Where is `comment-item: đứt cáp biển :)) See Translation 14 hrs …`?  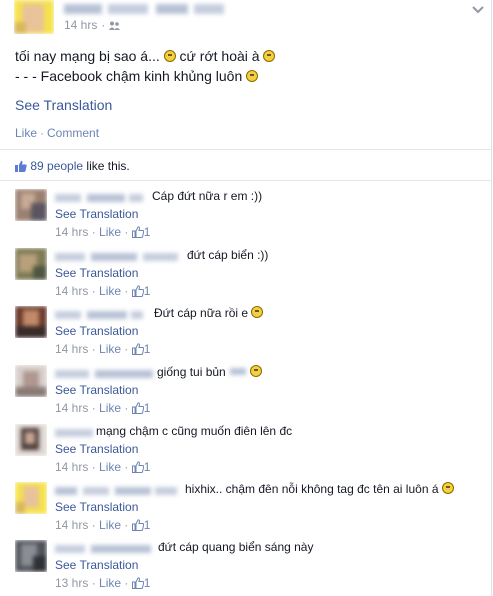
comment-item: đứt cáp biển :)) See Translation 14 hrs … is located at coordinates (250, 275).